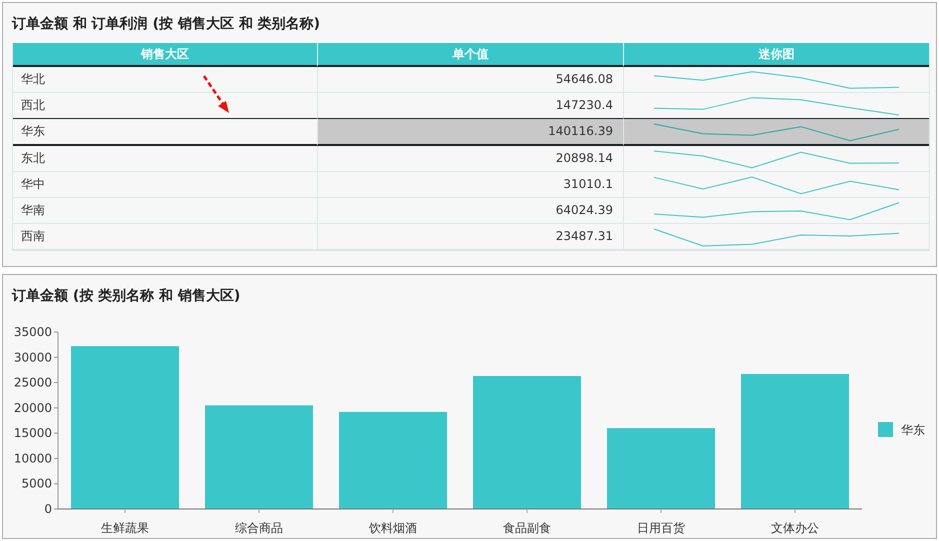 Image resolution: width=939 pixels, height=541 pixels. What do you see at coordinates (470, 159) in the screenshot?
I see `table-cell: 20898.14` at bounding box center [470, 159].